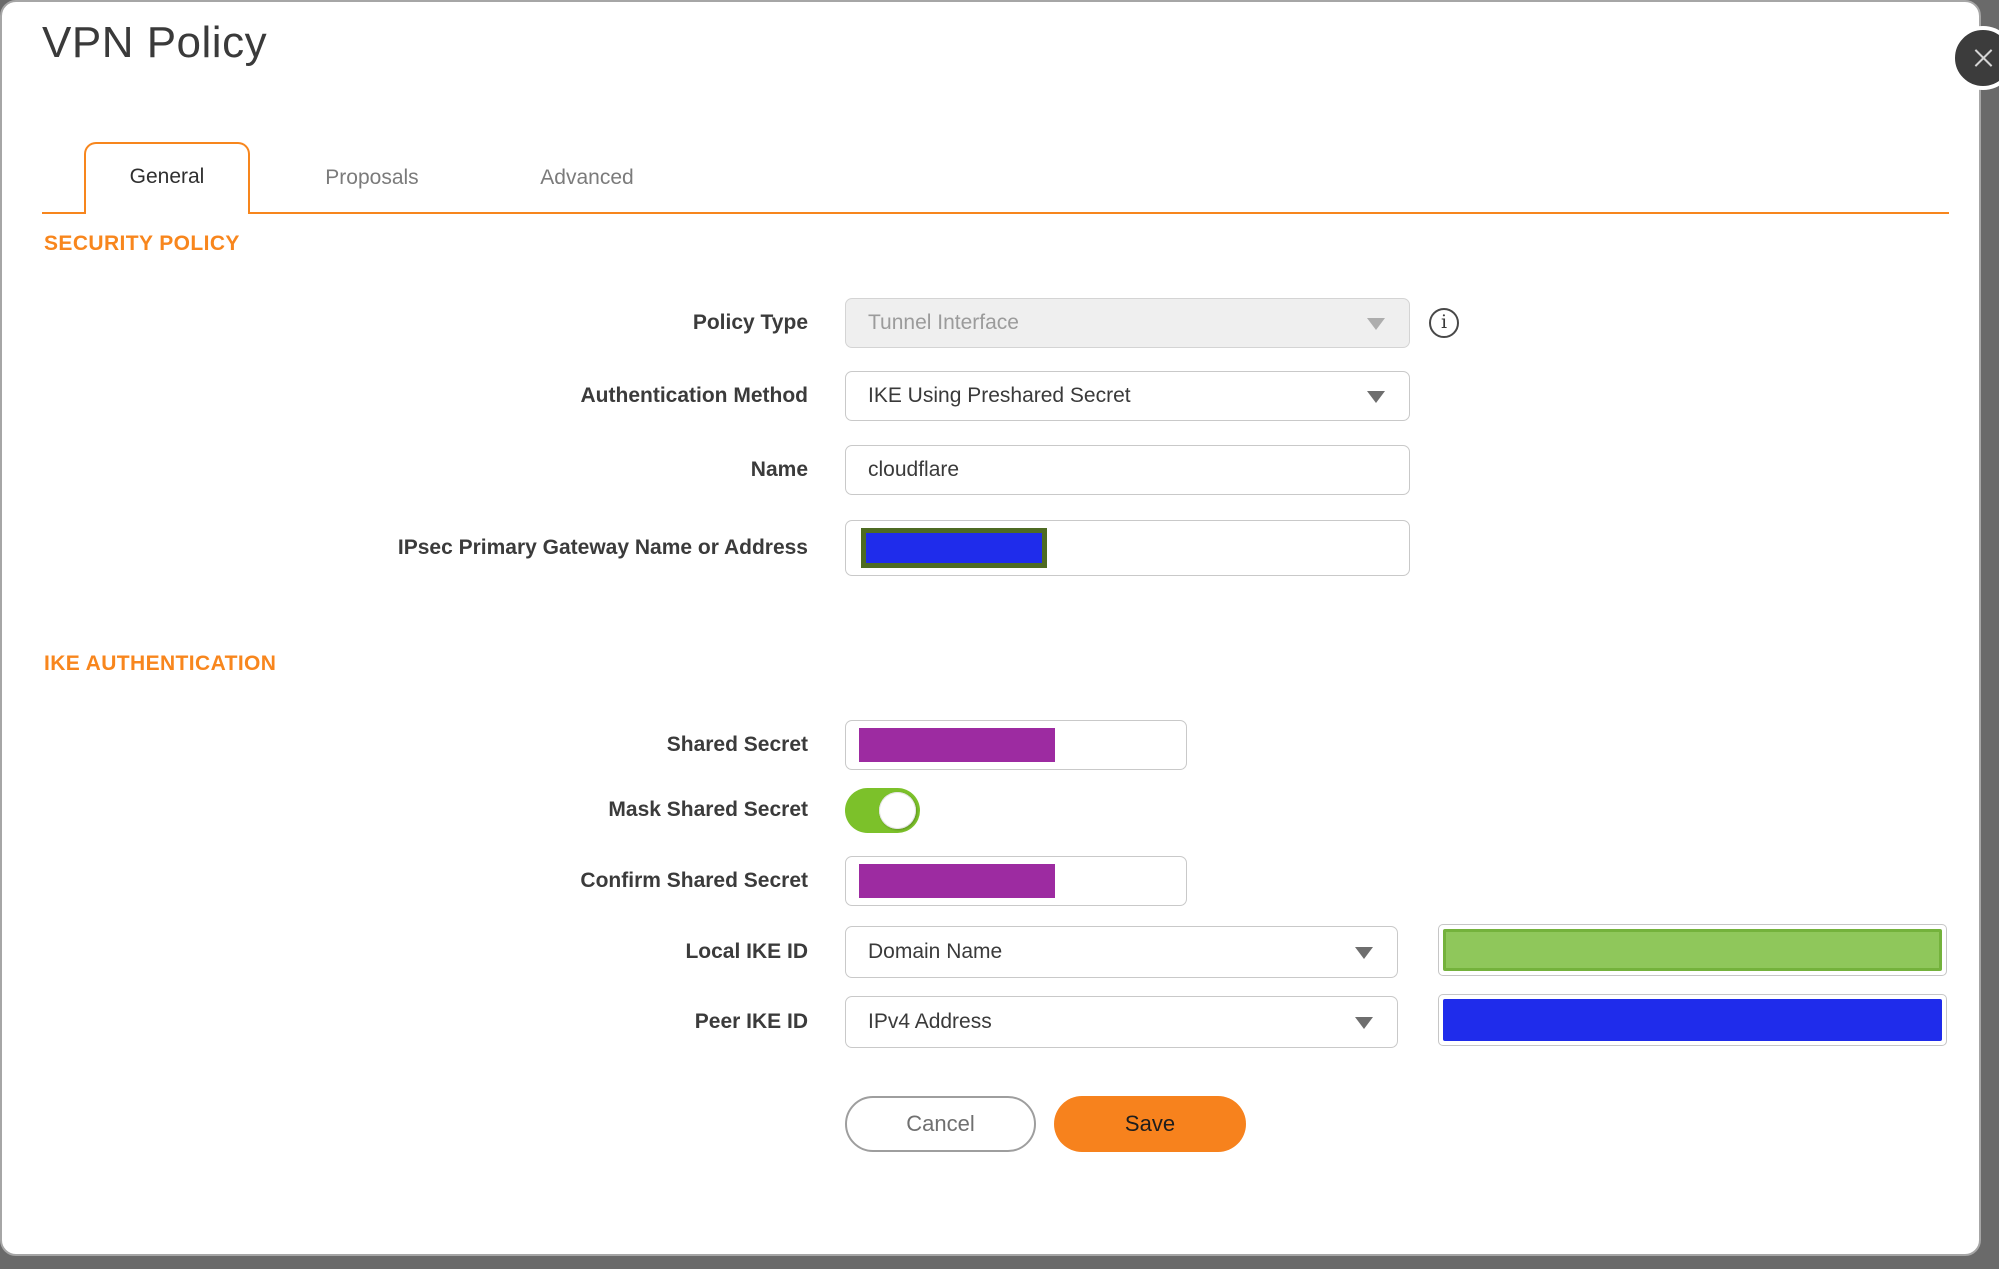 Image resolution: width=1999 pixels, height=1269 pixels. I want to click on cancel-button: Cancel, so click(940, 1124).